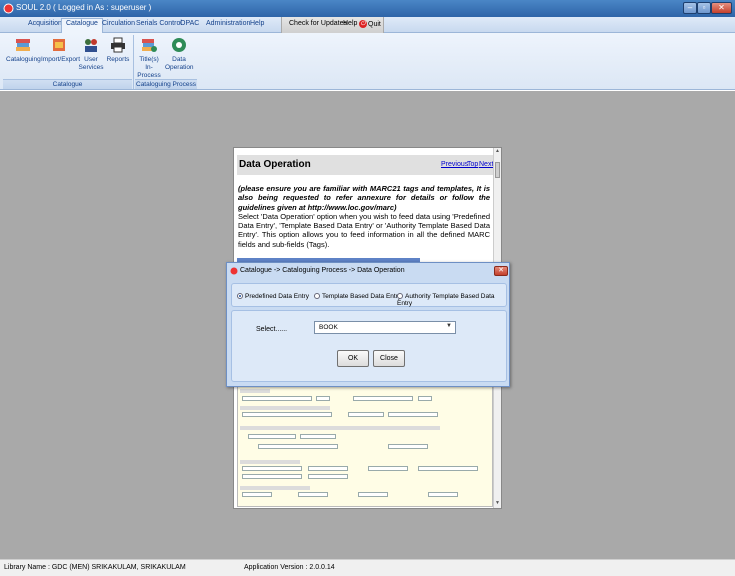 The height and width of the screenshot is (576, 735). What do you see at coordinates (365, 446) in the screenshot?
I see `embedded-form-screenshot` at bounding box center [365, 446].